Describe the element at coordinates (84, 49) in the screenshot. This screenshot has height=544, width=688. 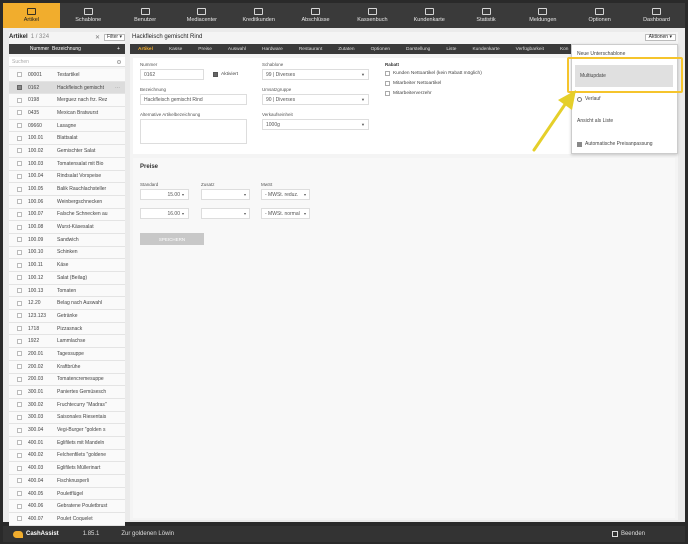
I see `column-name: Bezeichnung` at that location.